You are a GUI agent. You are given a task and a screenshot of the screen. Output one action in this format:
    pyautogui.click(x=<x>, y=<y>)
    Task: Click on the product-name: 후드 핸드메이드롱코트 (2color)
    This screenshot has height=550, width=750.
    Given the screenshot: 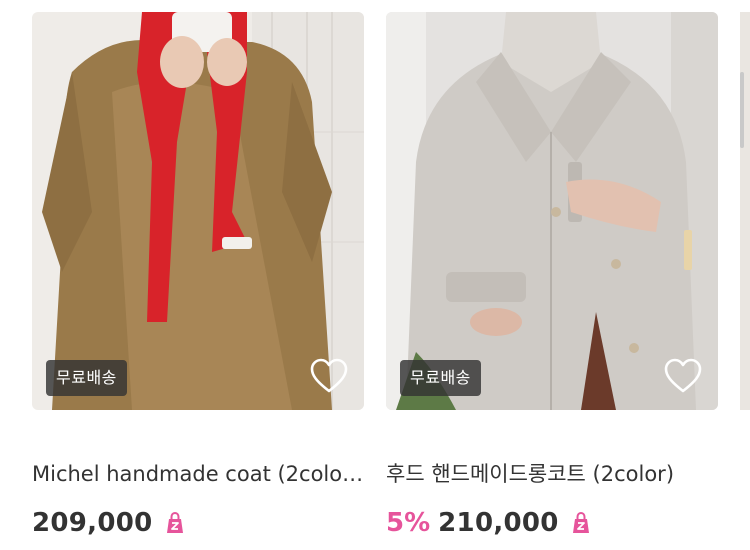 What is the action you would take?
    pyautogui.click(x=552, y=474)
    